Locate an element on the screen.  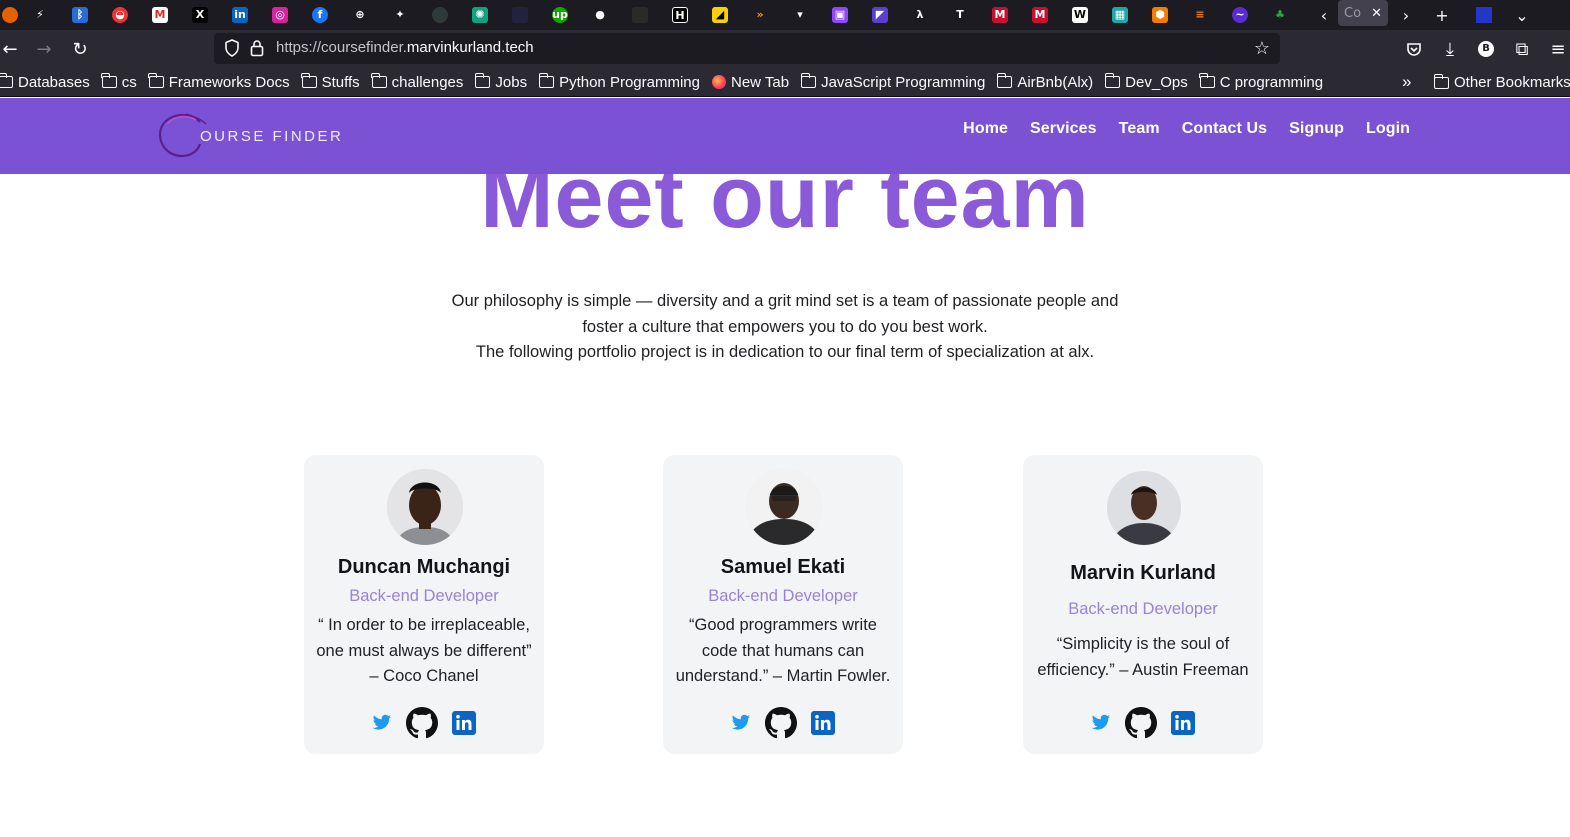
bookmark-item: Python Programming is located at coordinates (619, 82).